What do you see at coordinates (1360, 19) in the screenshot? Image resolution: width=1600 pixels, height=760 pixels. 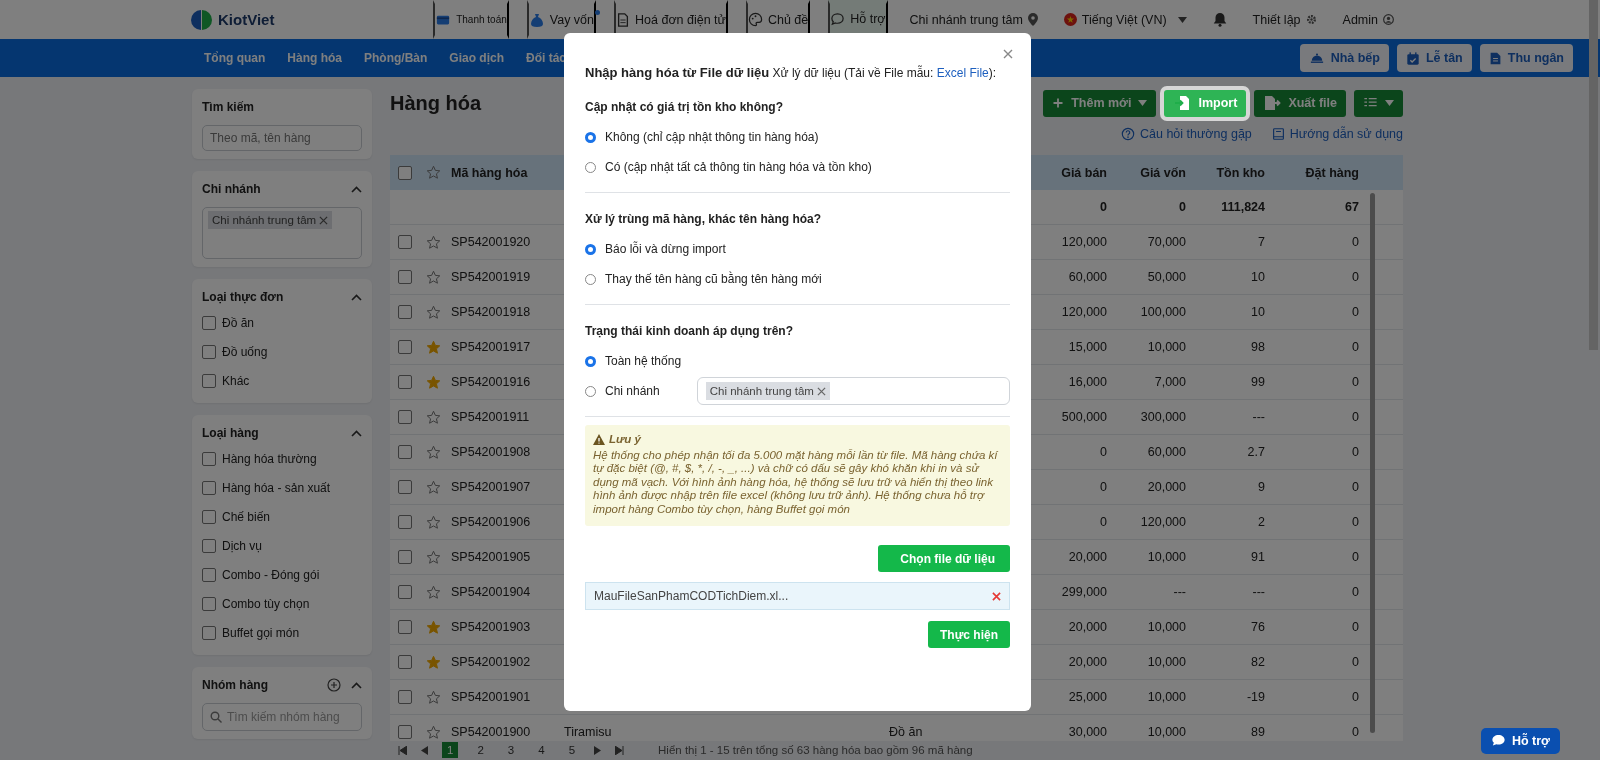 I see `user-menu: Admin` at bounding box center [1360, 19].